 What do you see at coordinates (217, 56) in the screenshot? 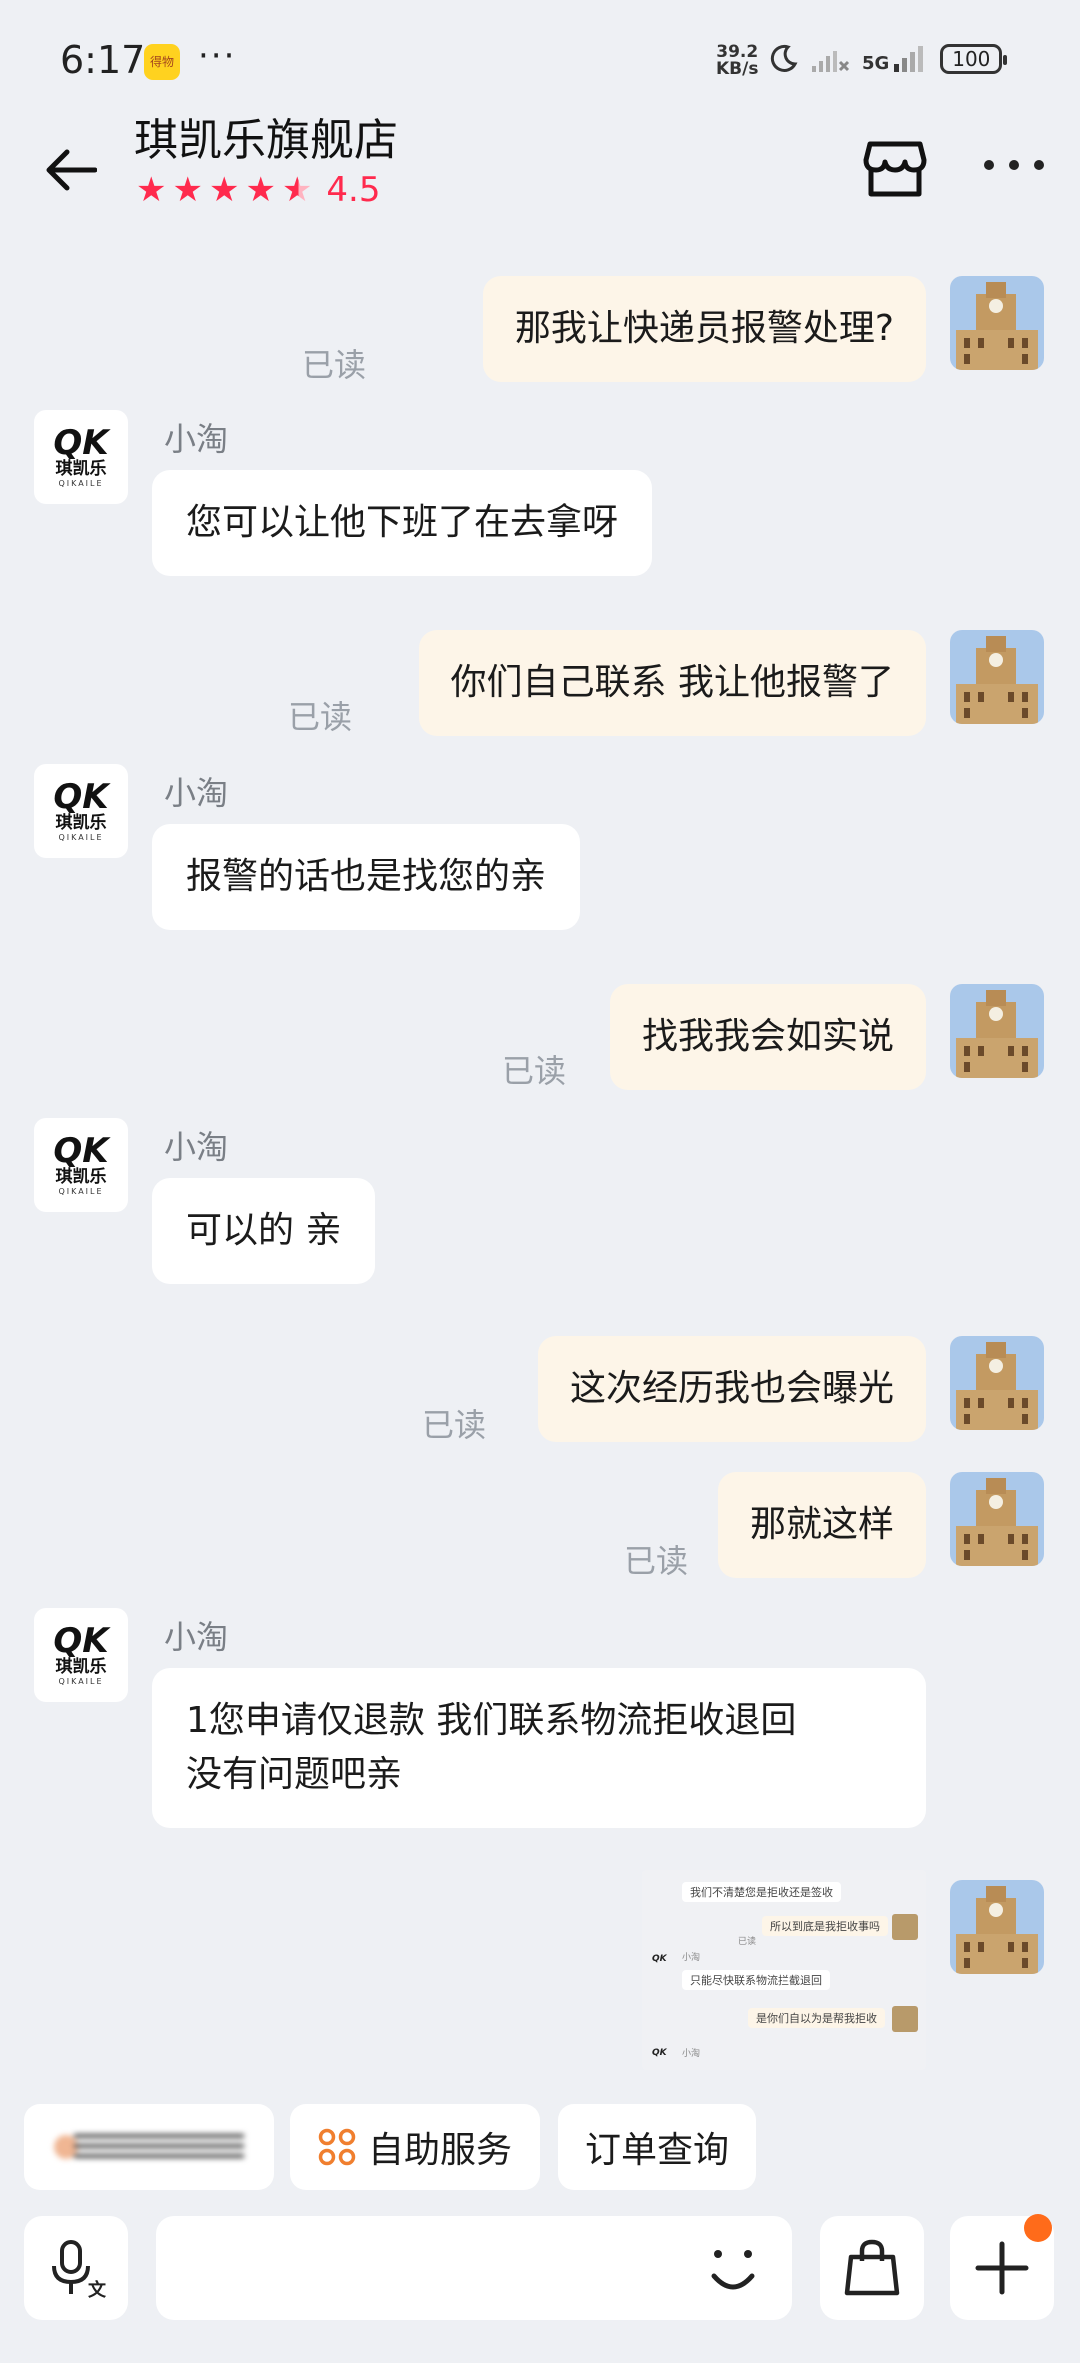
I see `notification-more-indicator: ···` at bounding box center [217, 56].